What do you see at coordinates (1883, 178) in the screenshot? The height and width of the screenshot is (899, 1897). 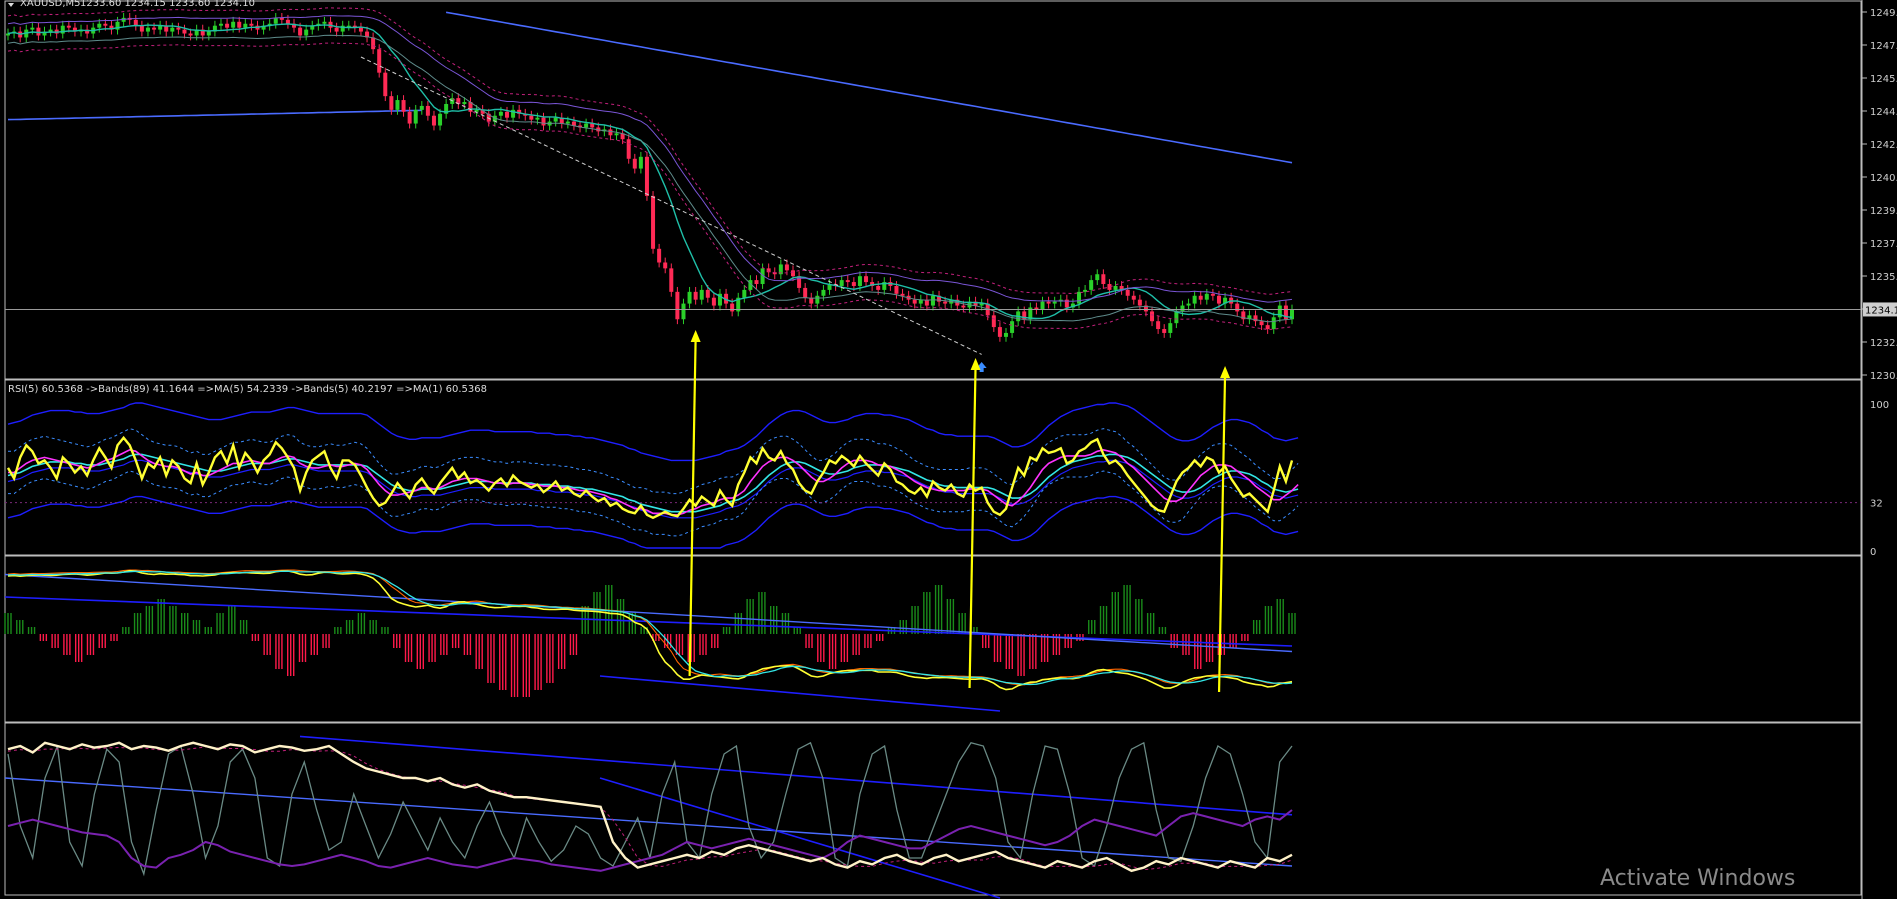 I see `price-tick-label: 1240.9` at bounding box center [1883, 178].